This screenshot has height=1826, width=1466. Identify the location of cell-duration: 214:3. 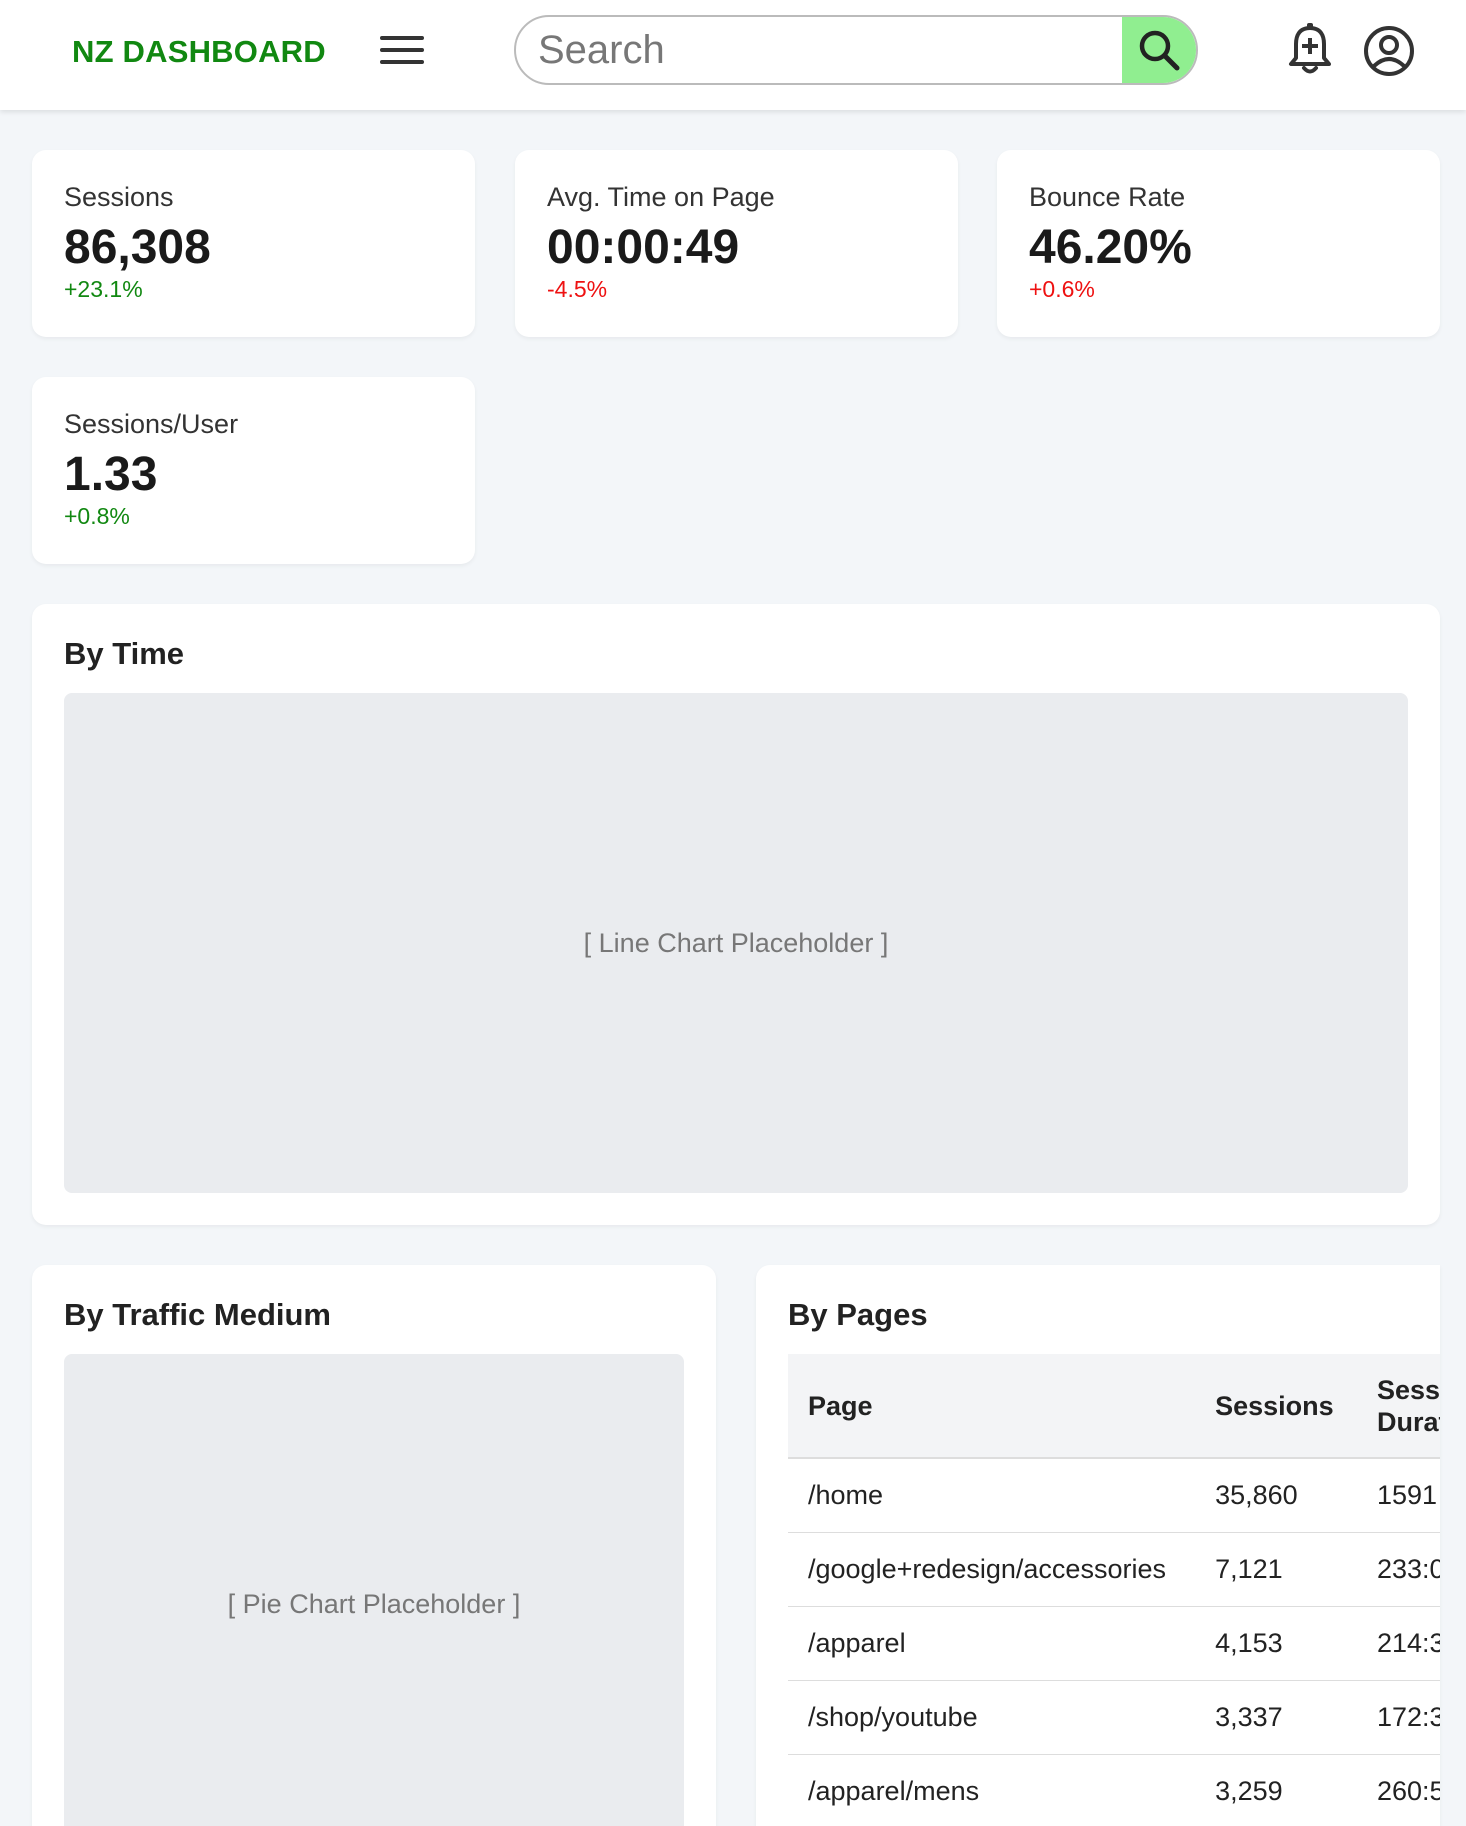
(1398, 1643).